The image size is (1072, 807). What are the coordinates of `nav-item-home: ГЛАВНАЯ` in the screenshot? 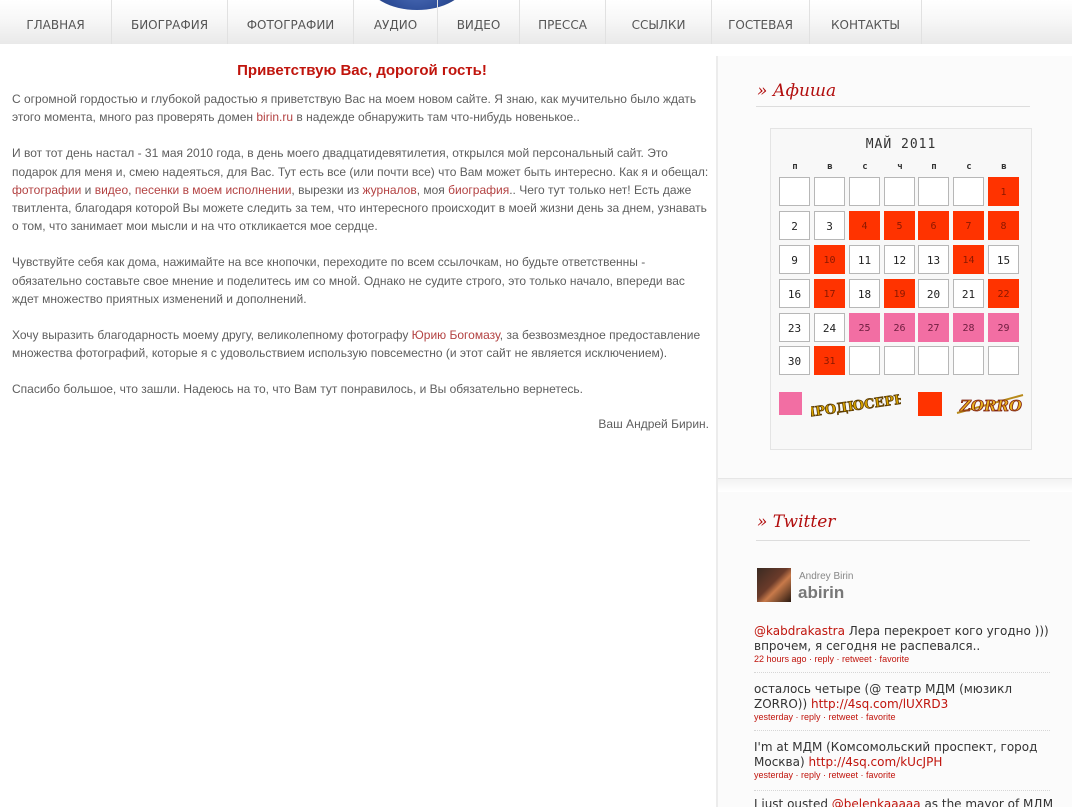 It's located at (56, 22).